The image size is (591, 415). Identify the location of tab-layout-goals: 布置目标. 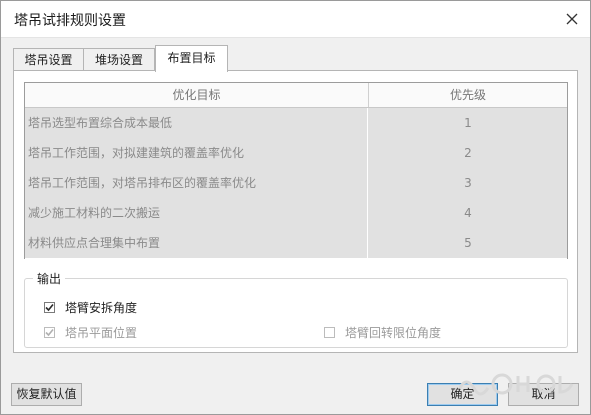
(191, 58).